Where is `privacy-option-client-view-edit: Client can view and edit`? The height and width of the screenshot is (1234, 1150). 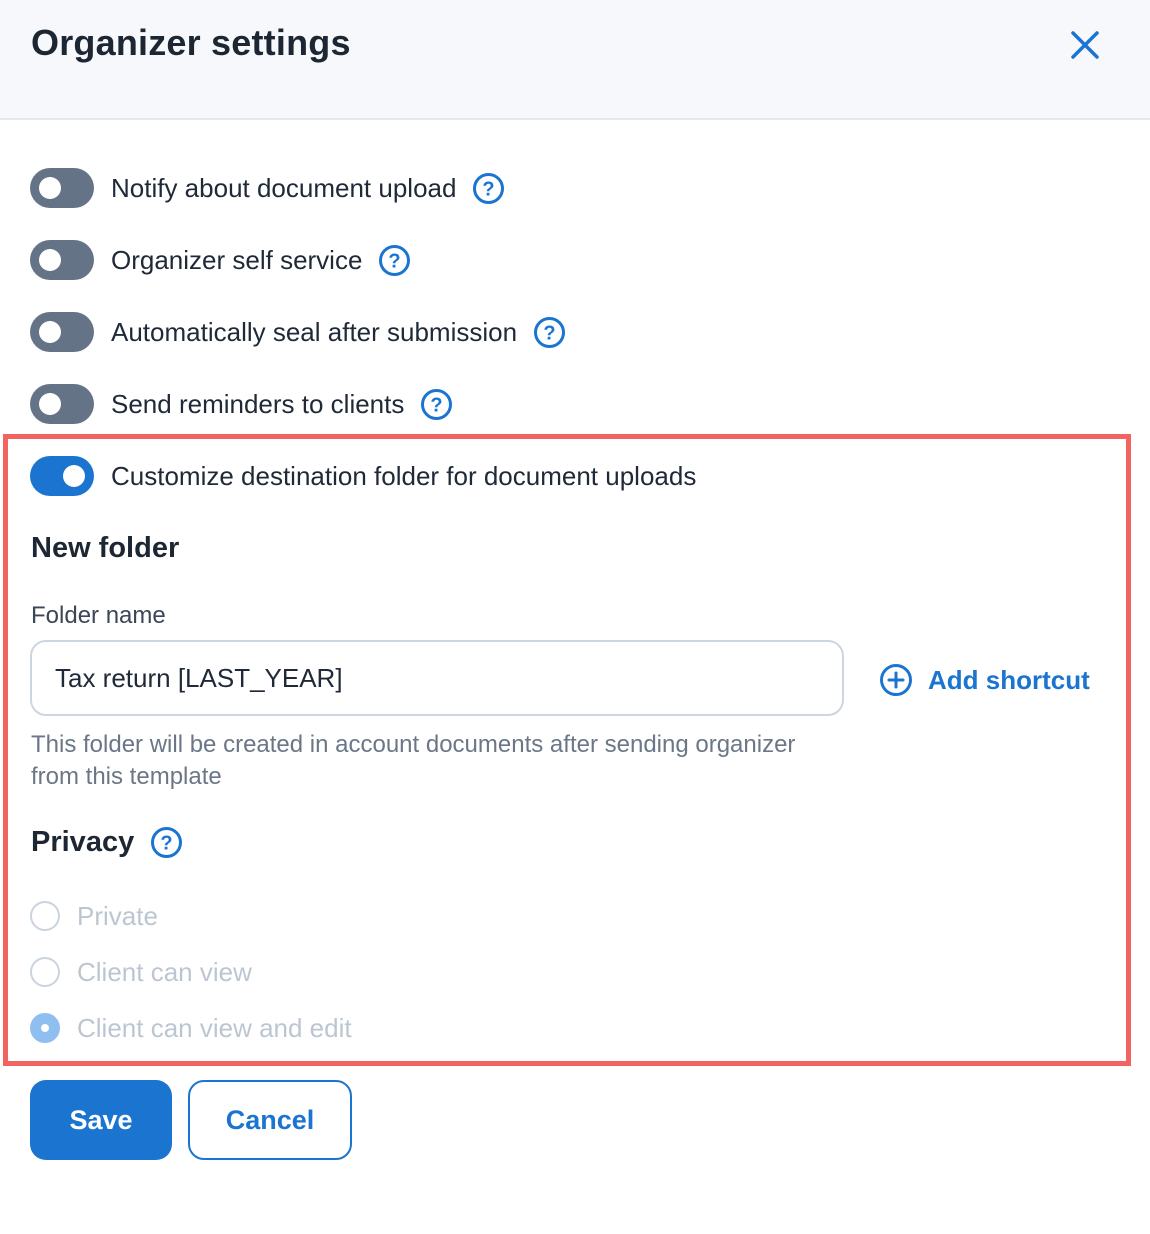 privacy-option-client-view-edit: Client can view and edit is located at coordinates (191, 1028).